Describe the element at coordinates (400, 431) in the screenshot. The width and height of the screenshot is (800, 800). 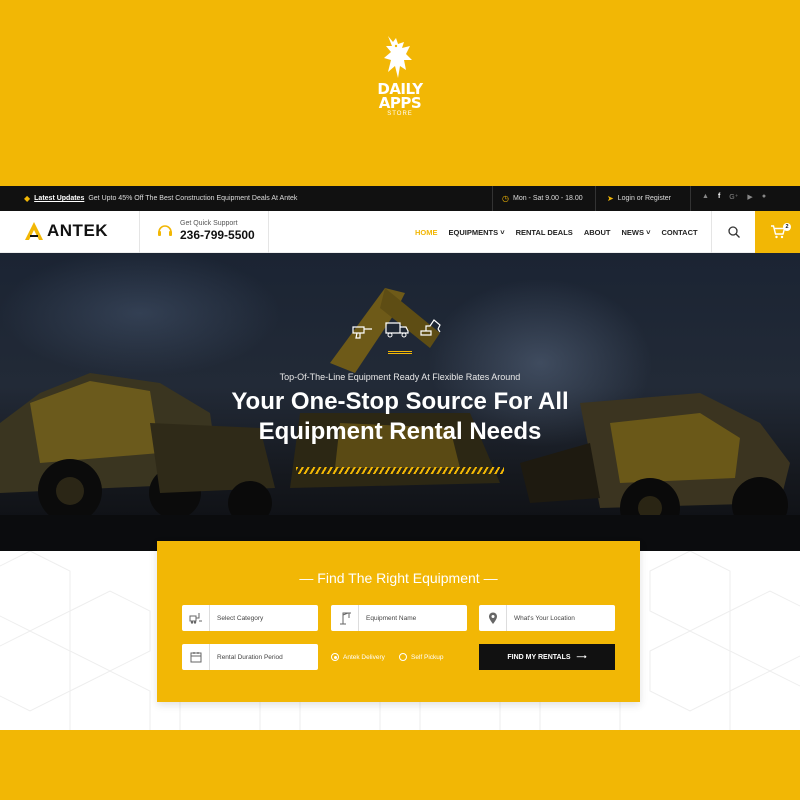
I see `hero-headline-line2: Equipment Rental Needs` at that location.